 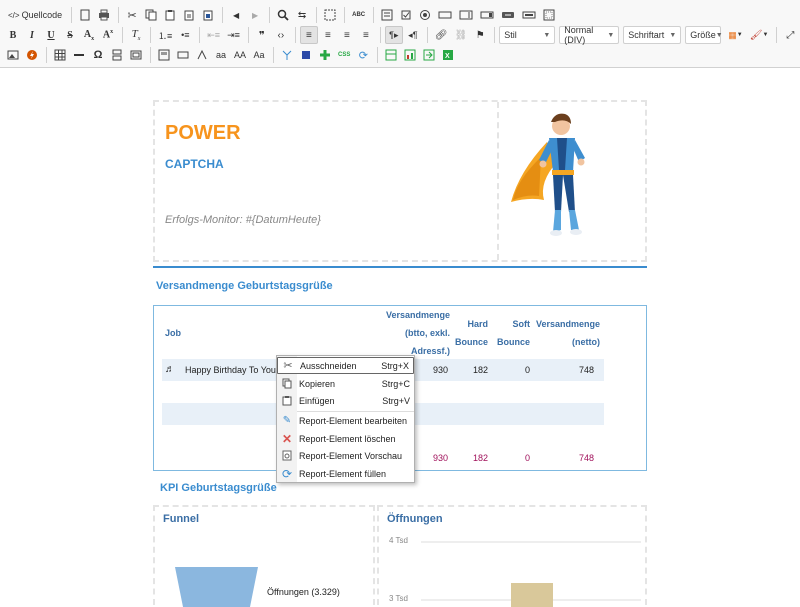 I want to click on strike-button: S, so click(x=70, y=35).